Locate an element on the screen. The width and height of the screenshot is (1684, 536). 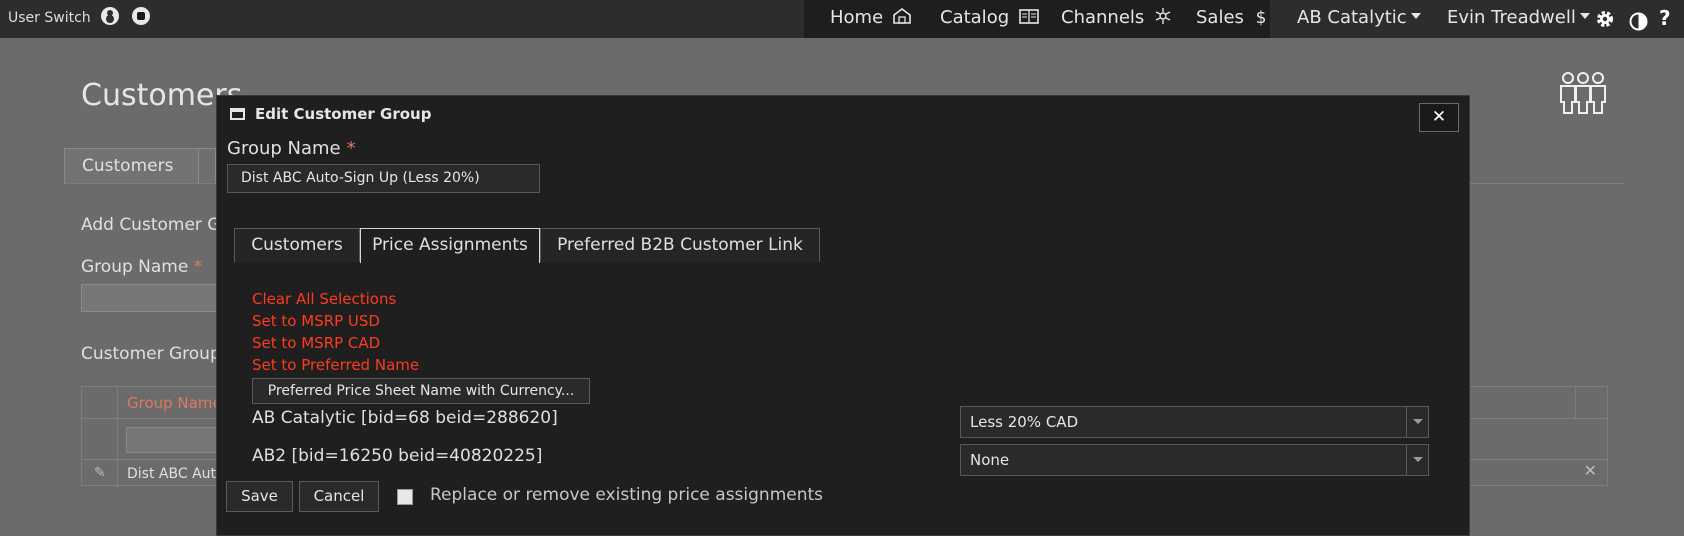
nav-catalog-label: Catalog is located at coordinates (975, 17).